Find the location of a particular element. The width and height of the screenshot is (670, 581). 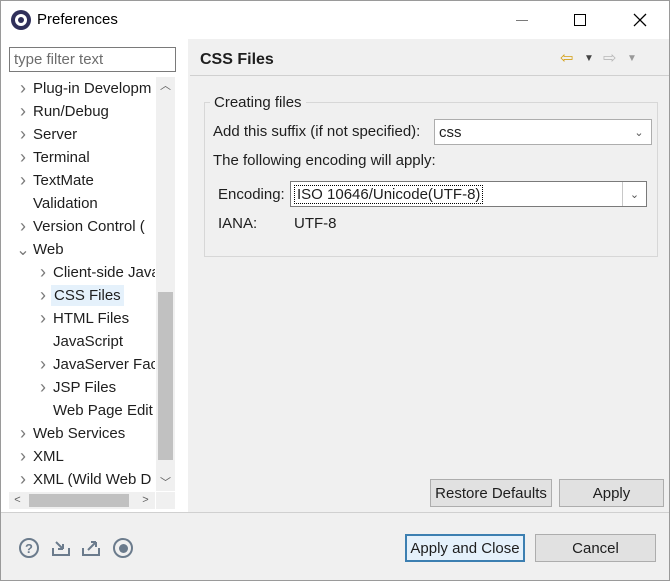

export-icon-graphic is located at coordinates (91, 548).